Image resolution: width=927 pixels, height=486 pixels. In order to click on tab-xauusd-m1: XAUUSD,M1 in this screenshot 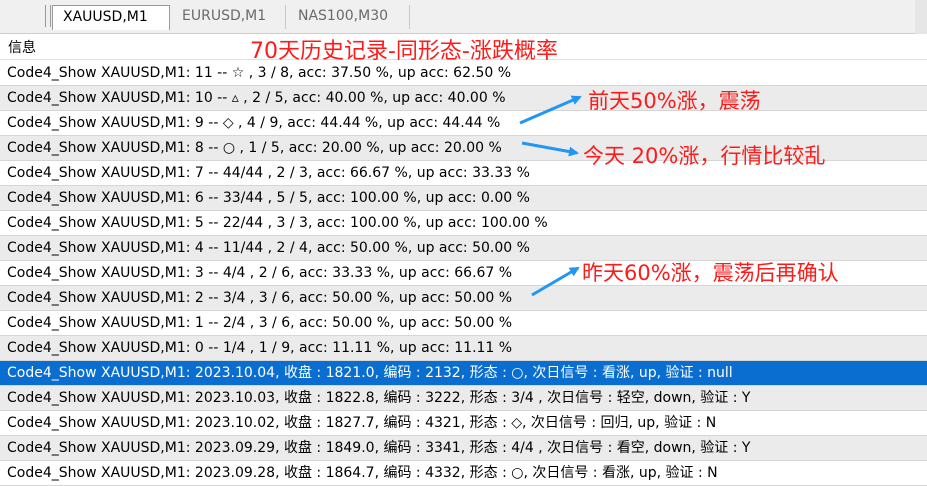, I will do `click(111, 17)`.